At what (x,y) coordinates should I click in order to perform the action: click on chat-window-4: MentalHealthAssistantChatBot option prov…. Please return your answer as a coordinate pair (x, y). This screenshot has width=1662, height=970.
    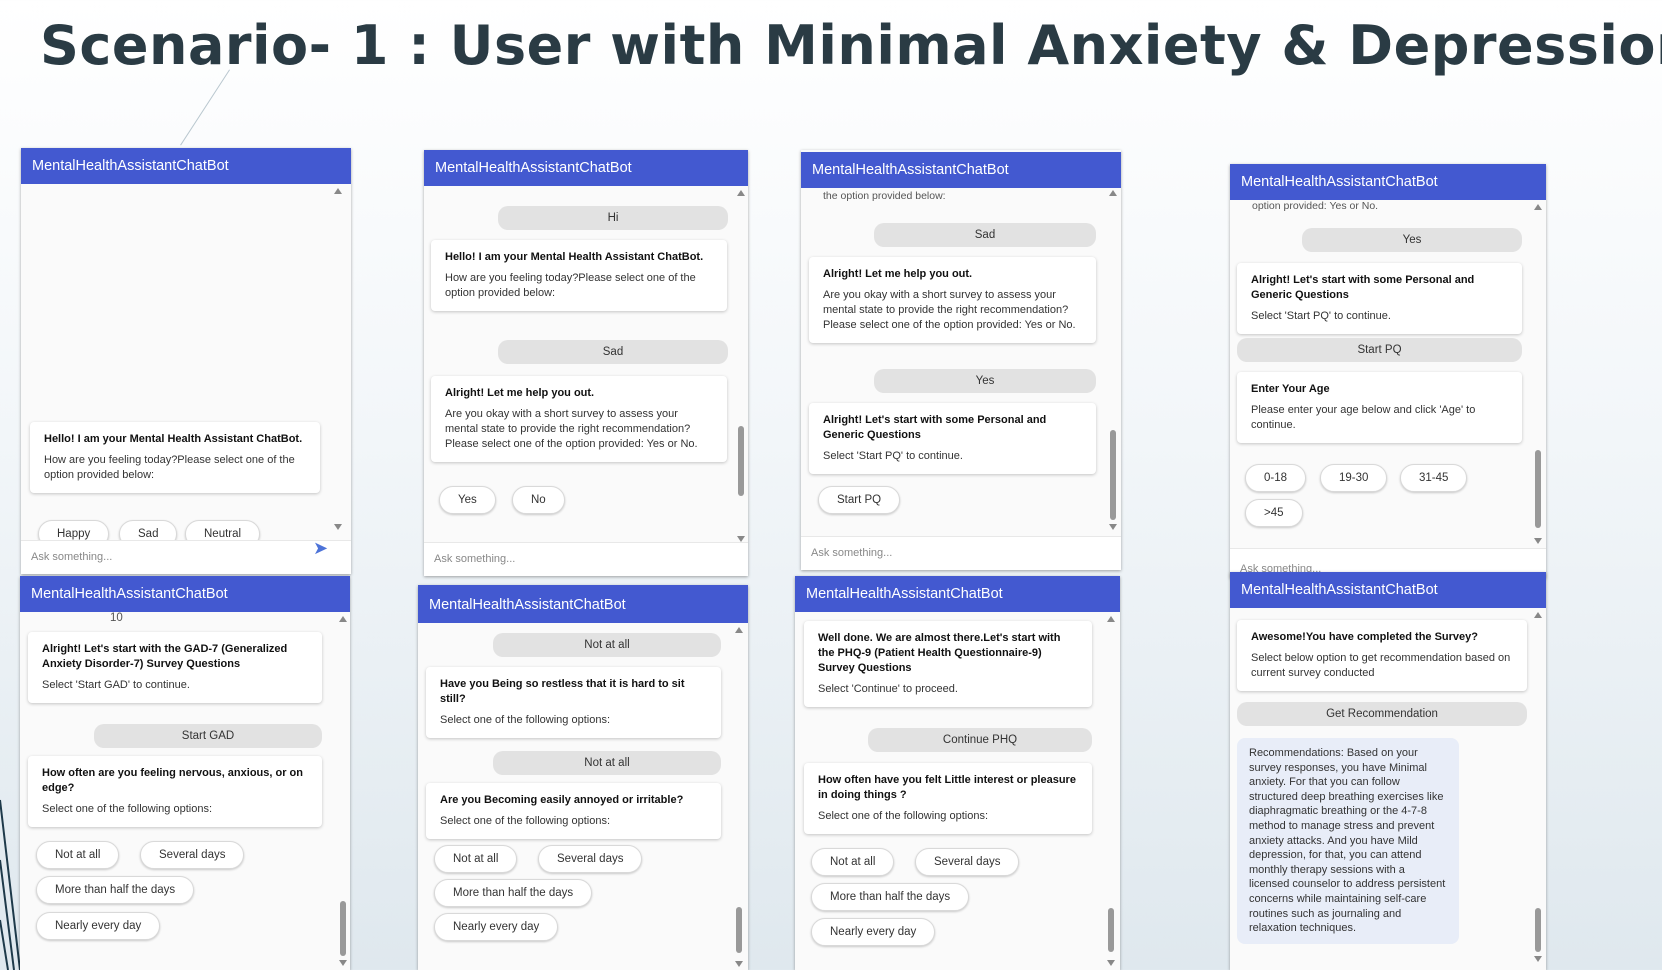
    Looking at the image, I should click on (1388, 371).